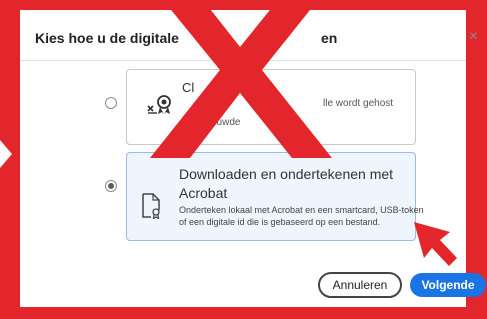 The height and width of the screenshot is (319, 487). I want to click on document-certificate-icon, so click(151, 206).